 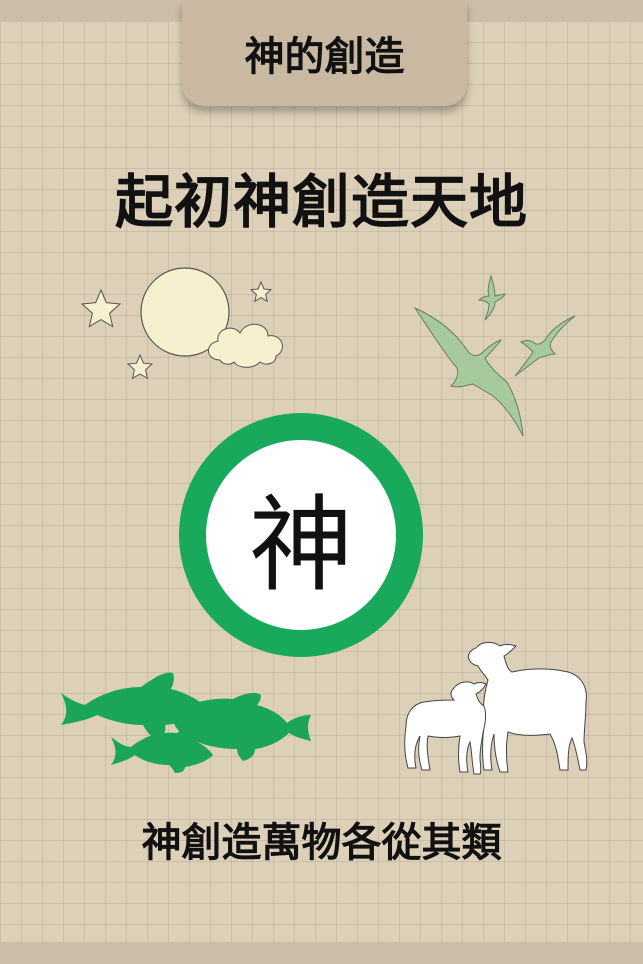 I want to click on center-disc: 神, so click(x=301, y=535).